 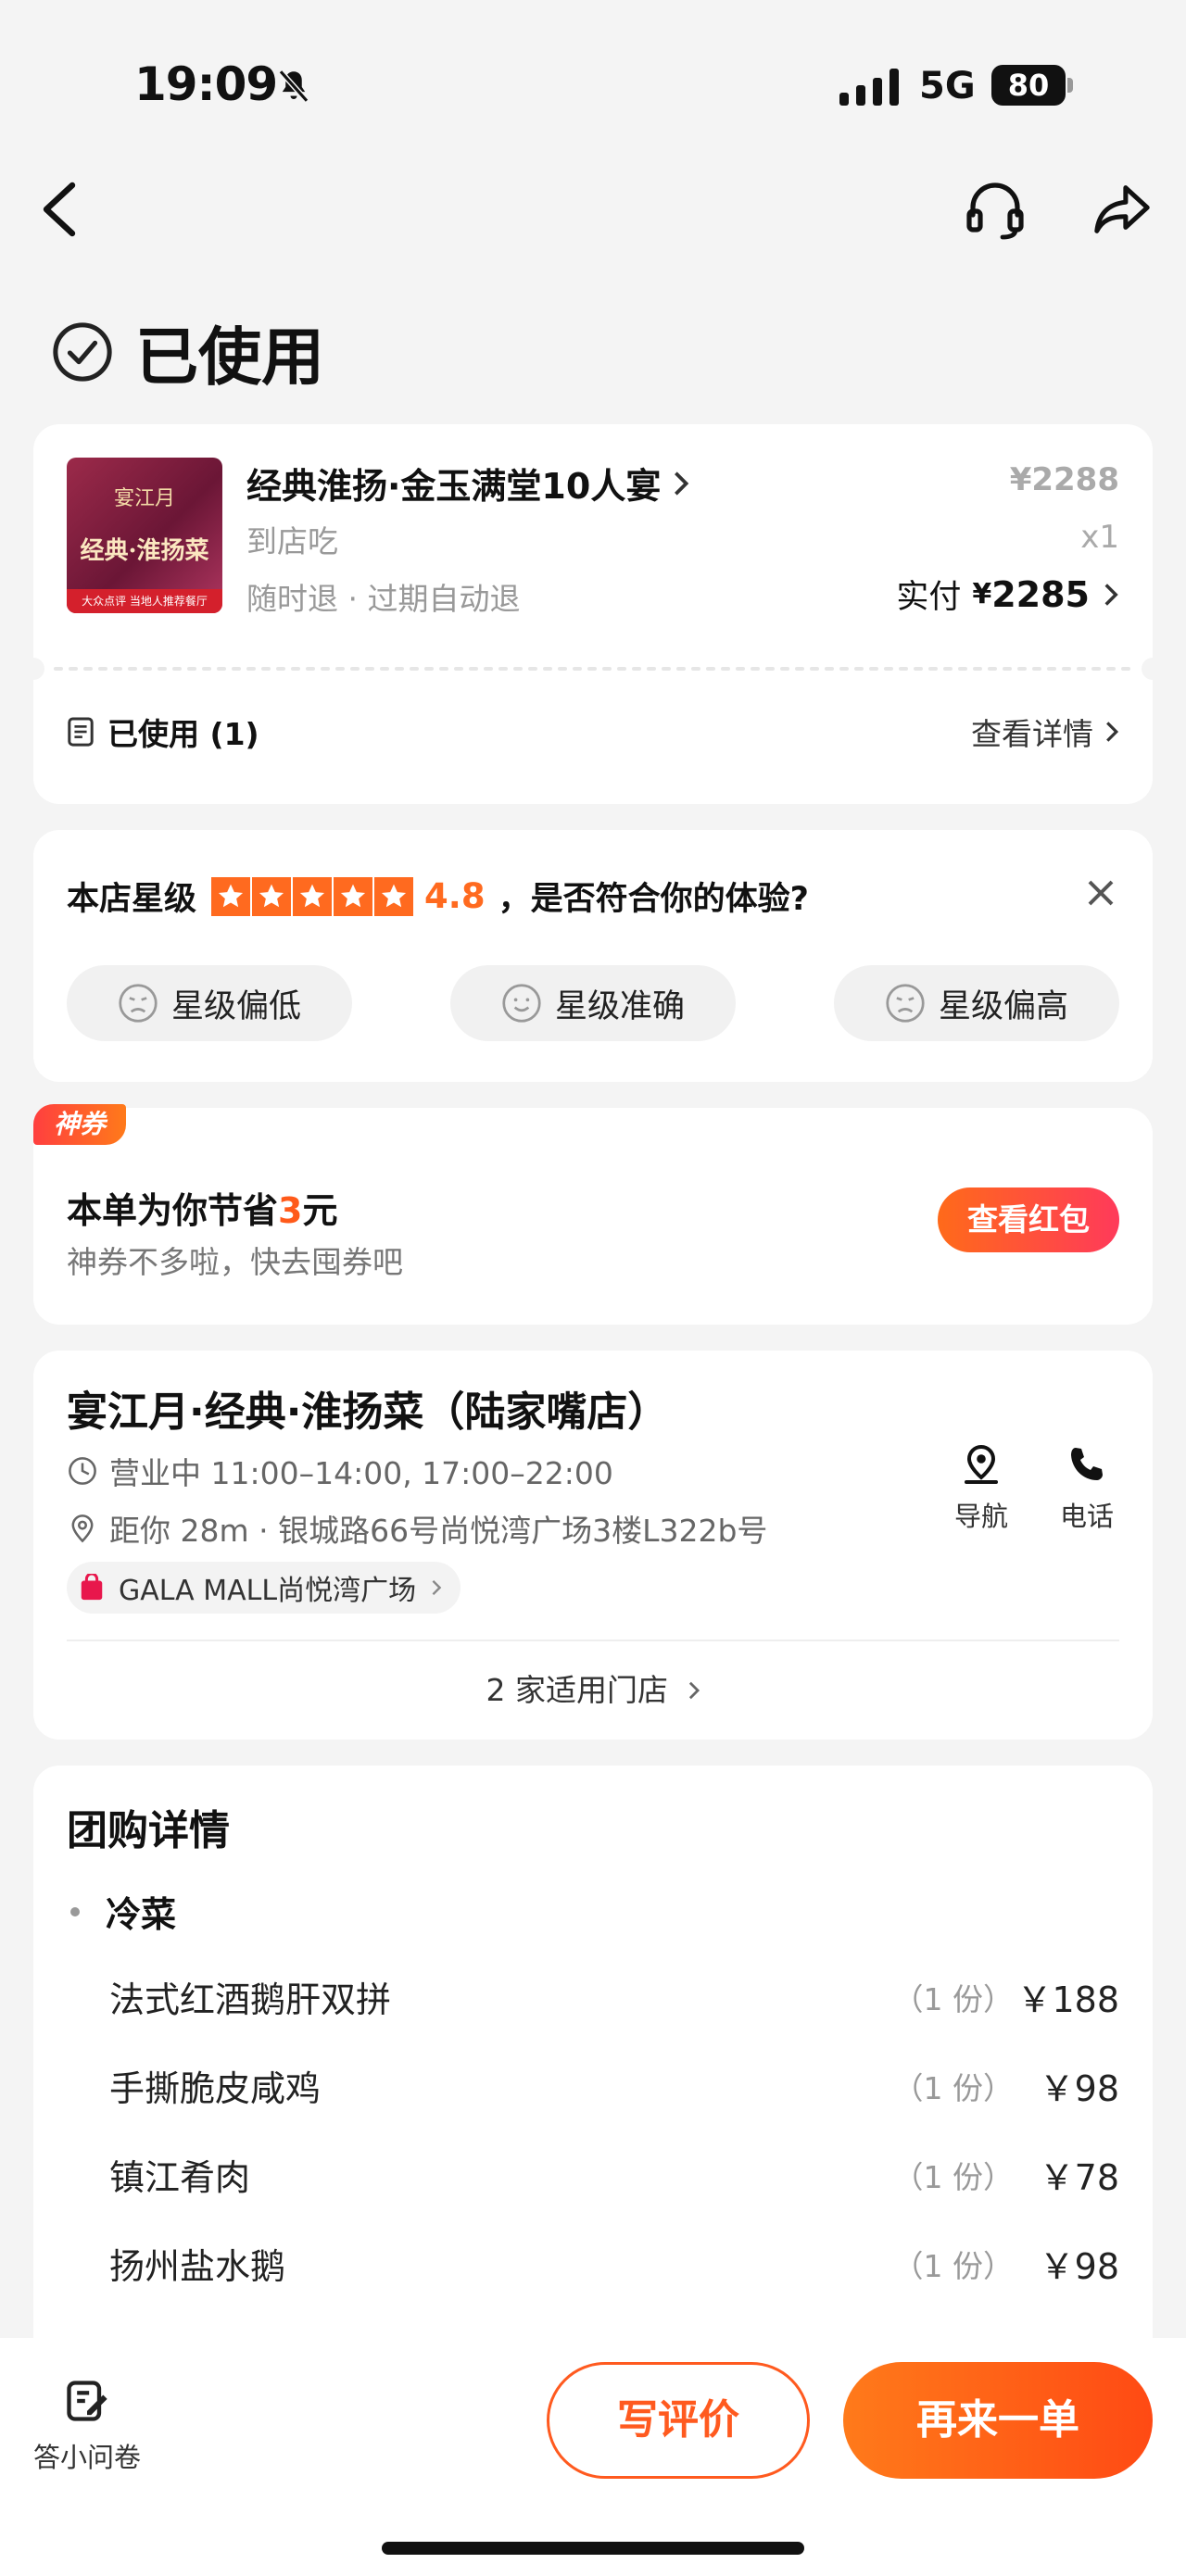 I want to click on status-time: 19:09, so click(x=206, y=84).